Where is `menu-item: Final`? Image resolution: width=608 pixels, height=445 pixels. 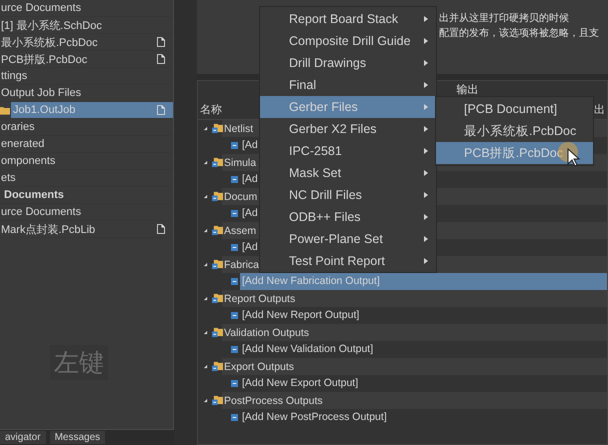
menu-item: Final is located at coordinates (348, 85).